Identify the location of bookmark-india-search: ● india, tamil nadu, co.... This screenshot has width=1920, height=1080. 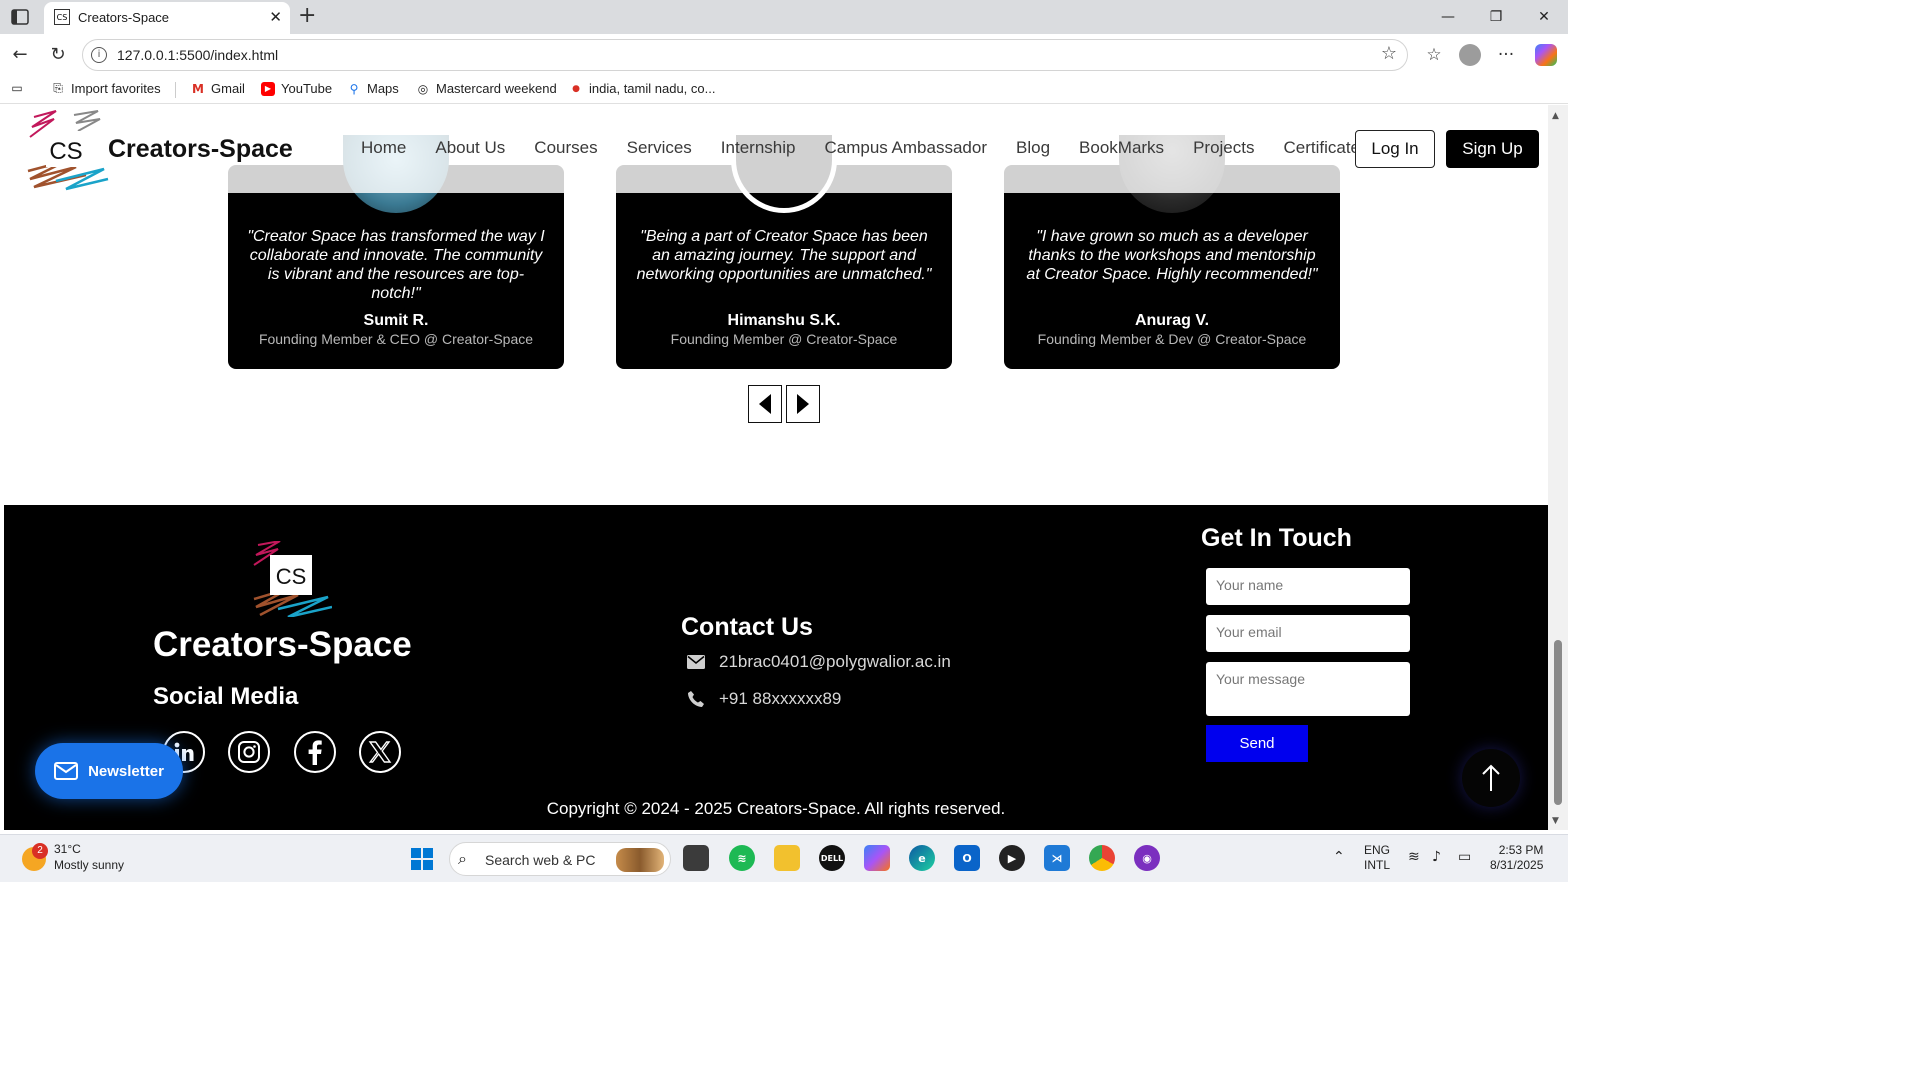
(642, 88).